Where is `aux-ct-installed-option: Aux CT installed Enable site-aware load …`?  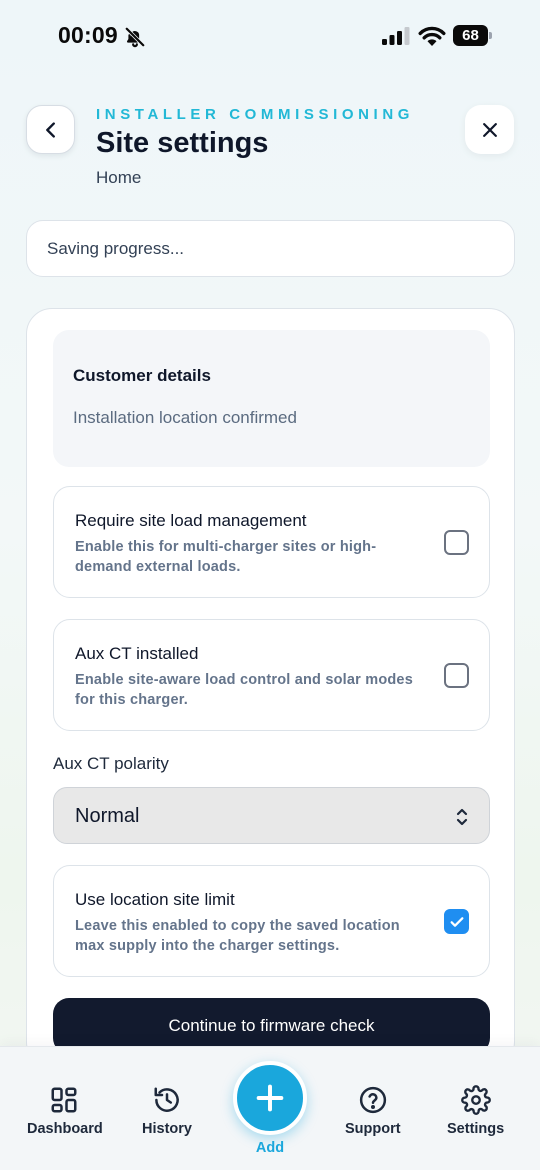
aux-ct-installed-option: Aux CT installed Enable site-aware load … is located at coordinates (271, 675).